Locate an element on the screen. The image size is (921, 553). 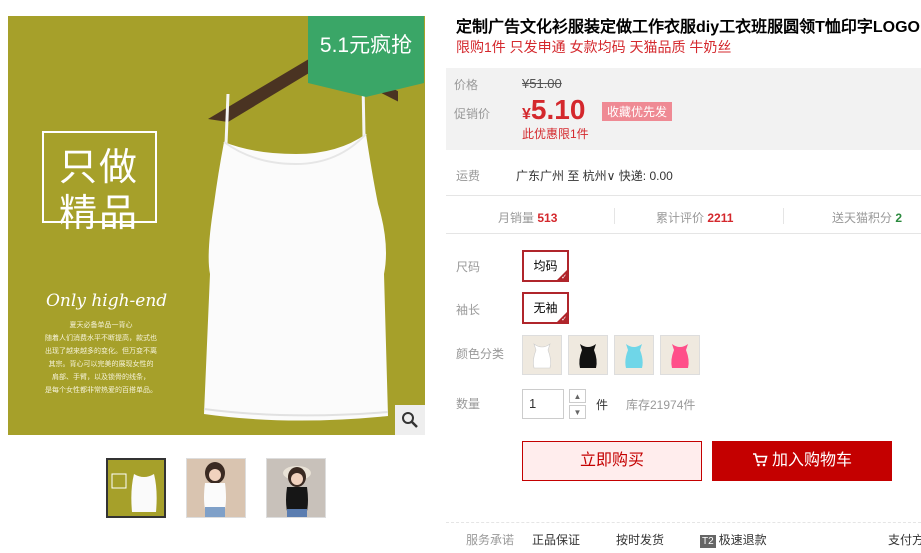
promo-tag: 5.1元疯抢 is located at coordinates (366, 56).